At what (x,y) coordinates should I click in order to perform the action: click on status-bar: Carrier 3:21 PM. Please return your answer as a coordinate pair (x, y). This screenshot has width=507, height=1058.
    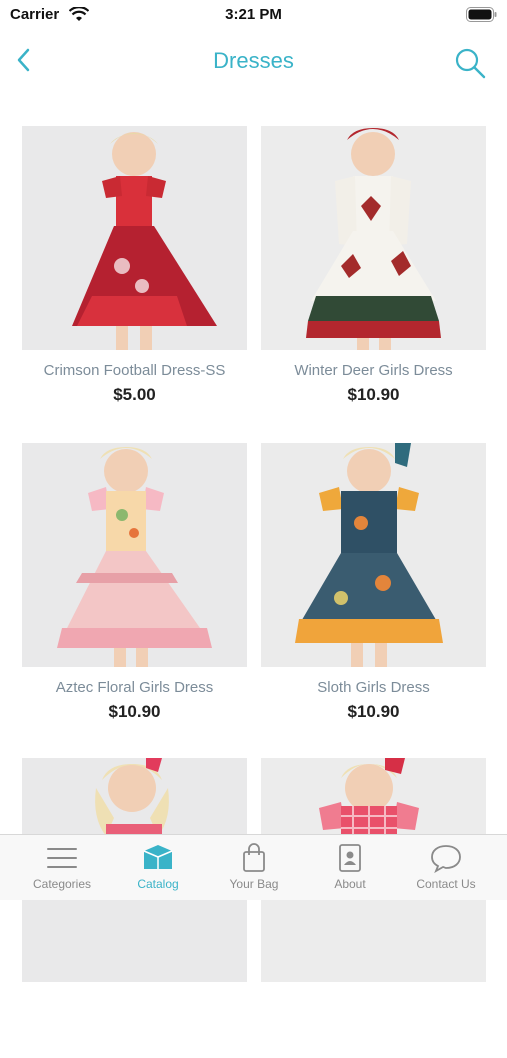
    Looking at the image, I should click on (253, 15).